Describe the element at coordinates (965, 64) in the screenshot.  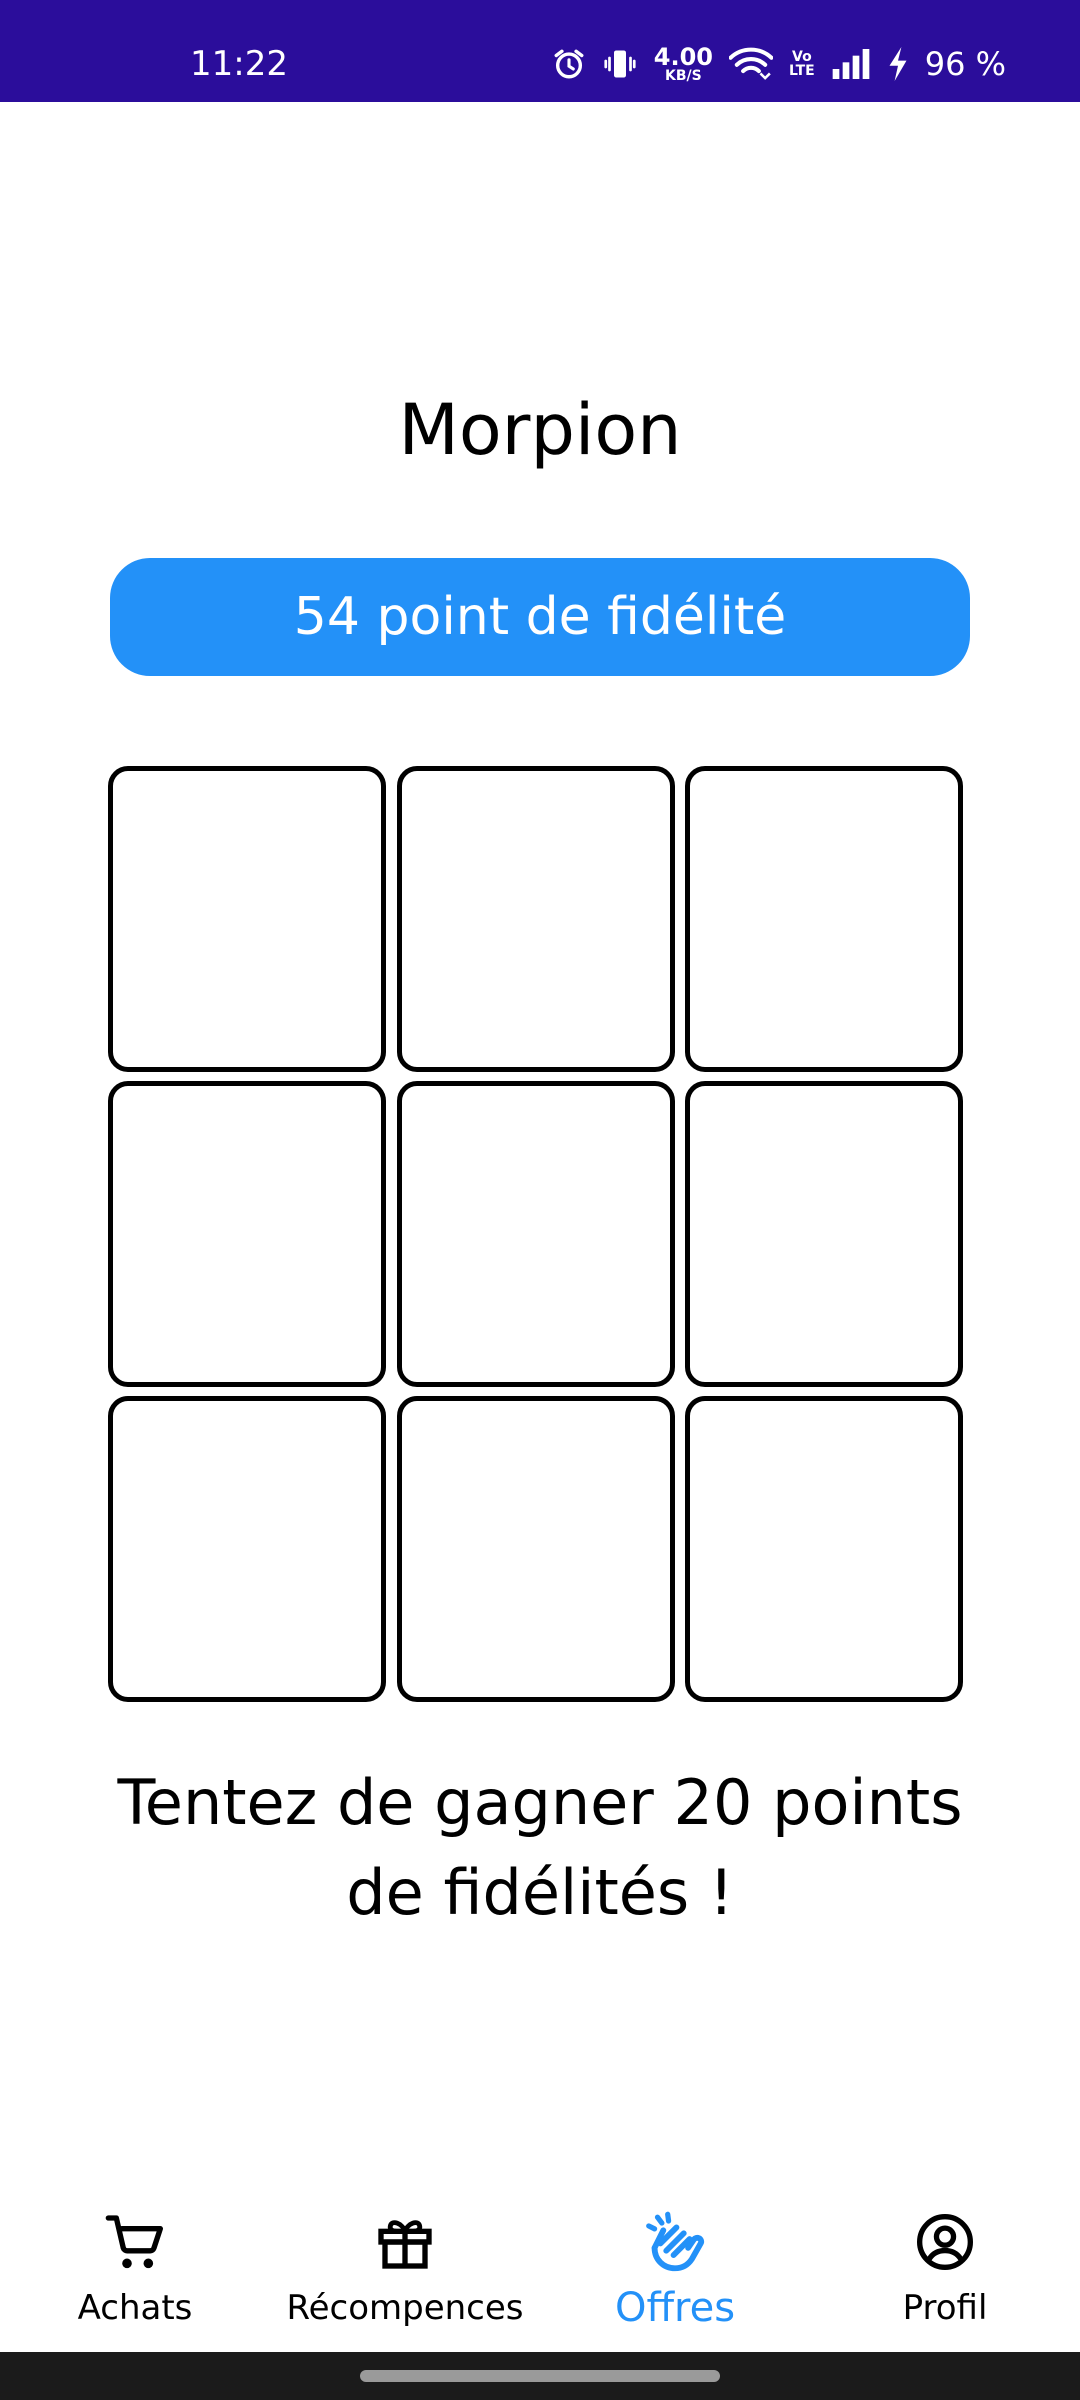
I see `battery-percentage: 96 %` at that location.